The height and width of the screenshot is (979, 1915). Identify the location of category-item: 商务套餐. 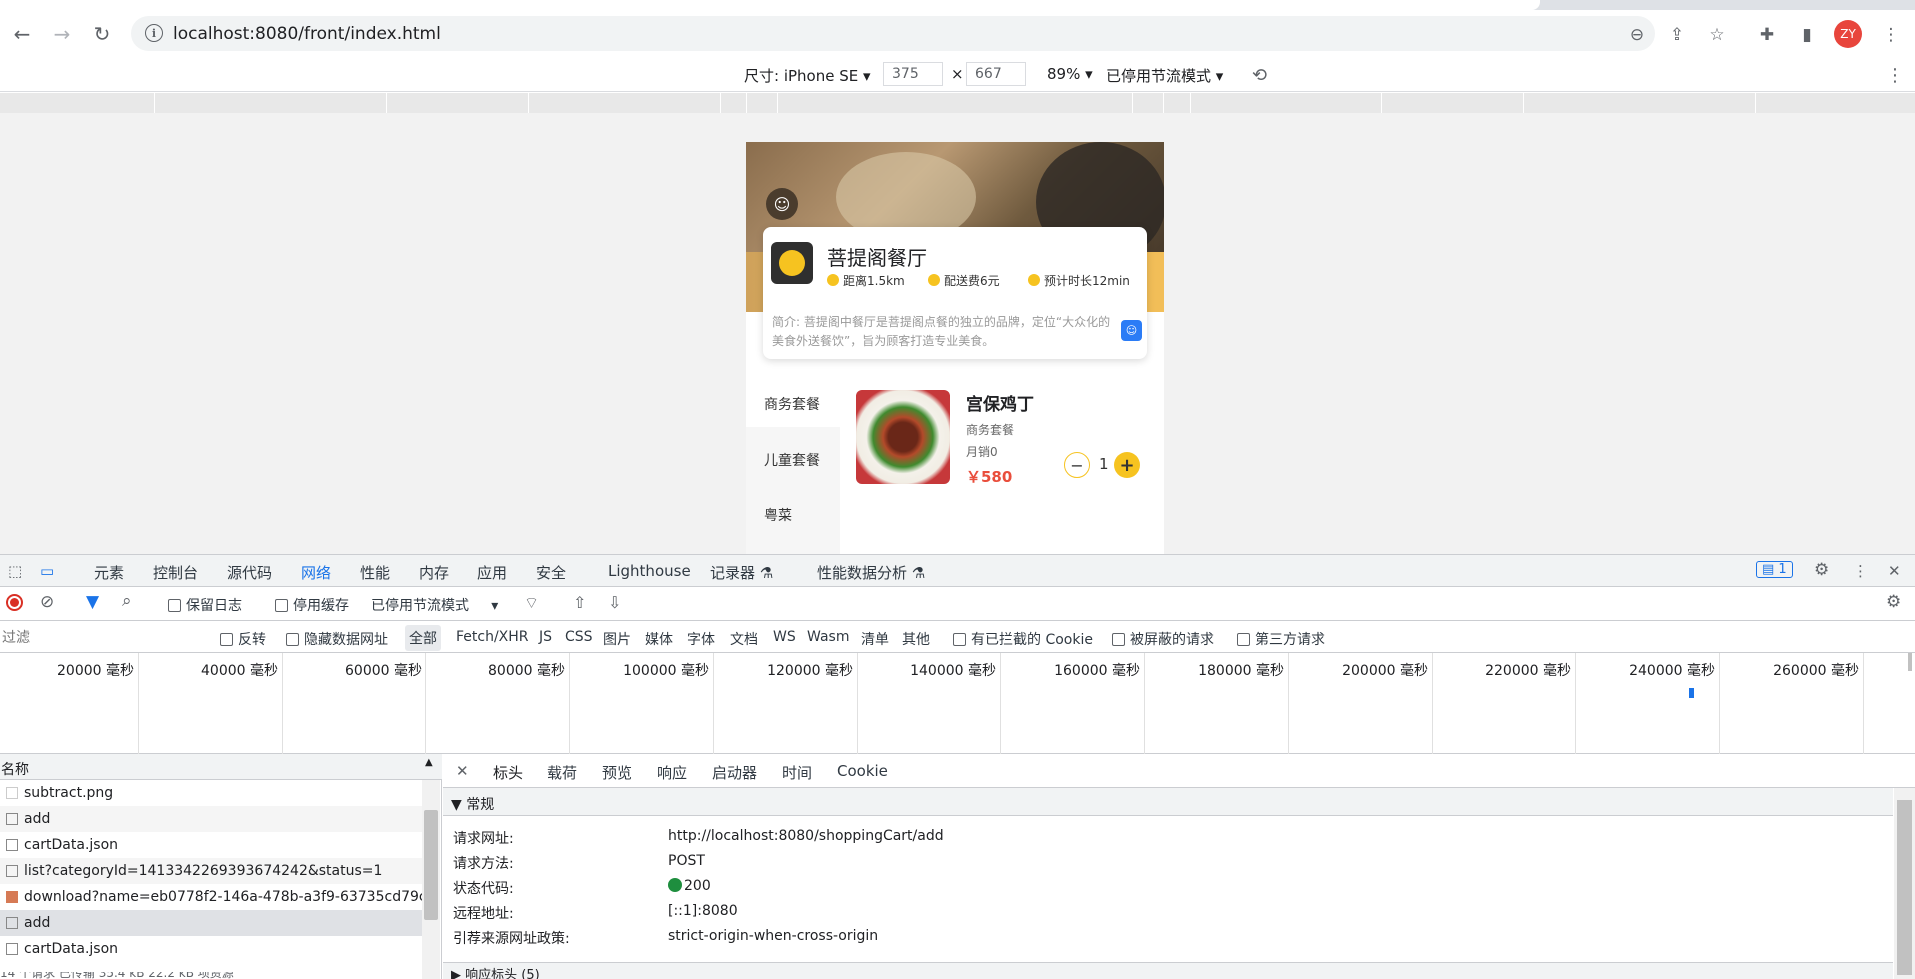
(792, 404).